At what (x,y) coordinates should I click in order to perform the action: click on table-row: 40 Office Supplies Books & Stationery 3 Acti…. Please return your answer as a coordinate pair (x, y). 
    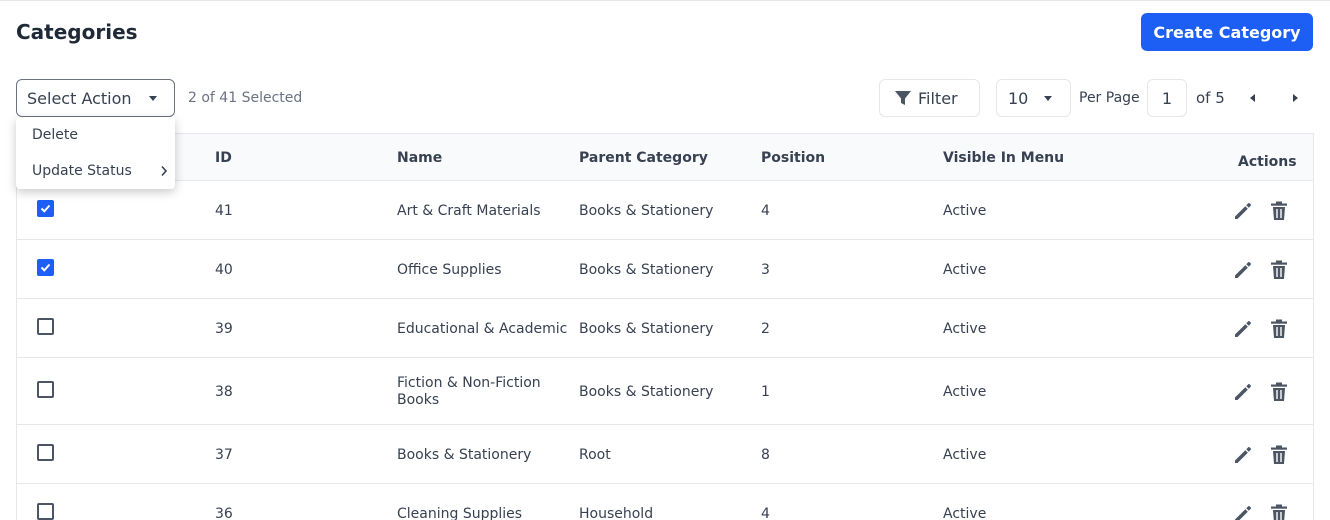
    Looking at the image, I should click on (665, 269).